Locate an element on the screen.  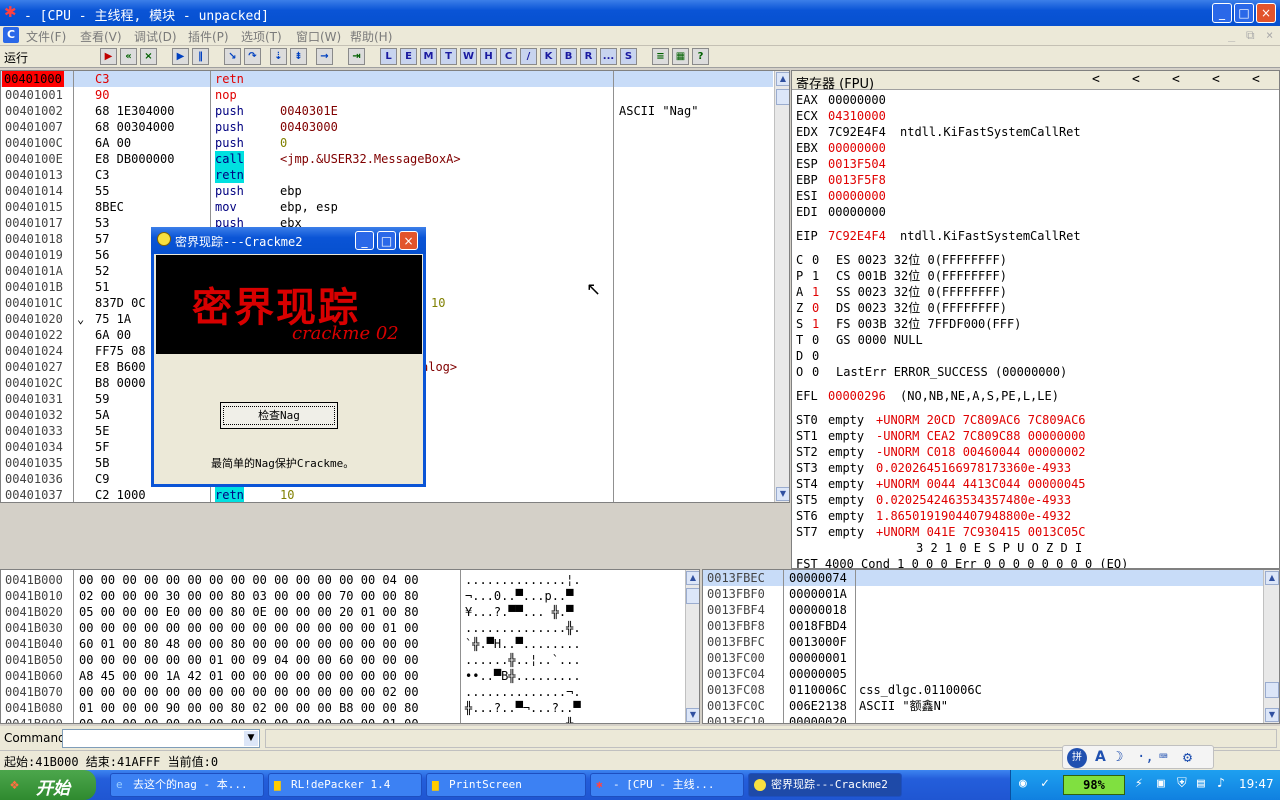
dialog-maximize-button: □ is located at coordinates (386, 240).